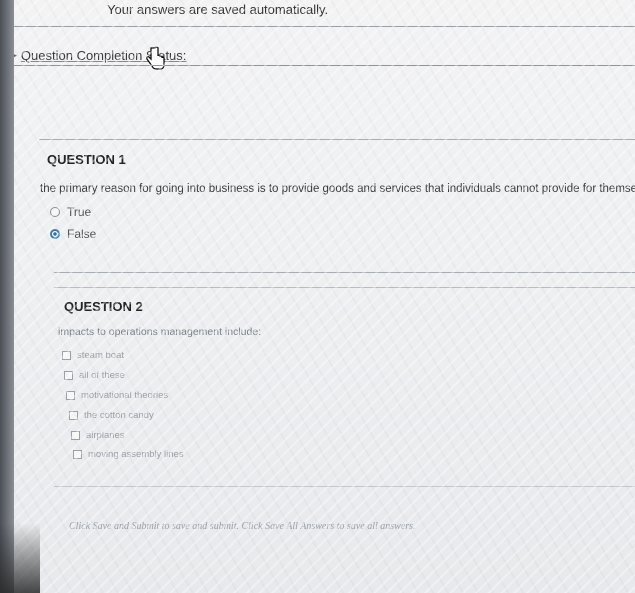  I want to click on option-label: moving assembly lines, so click(136, 454).